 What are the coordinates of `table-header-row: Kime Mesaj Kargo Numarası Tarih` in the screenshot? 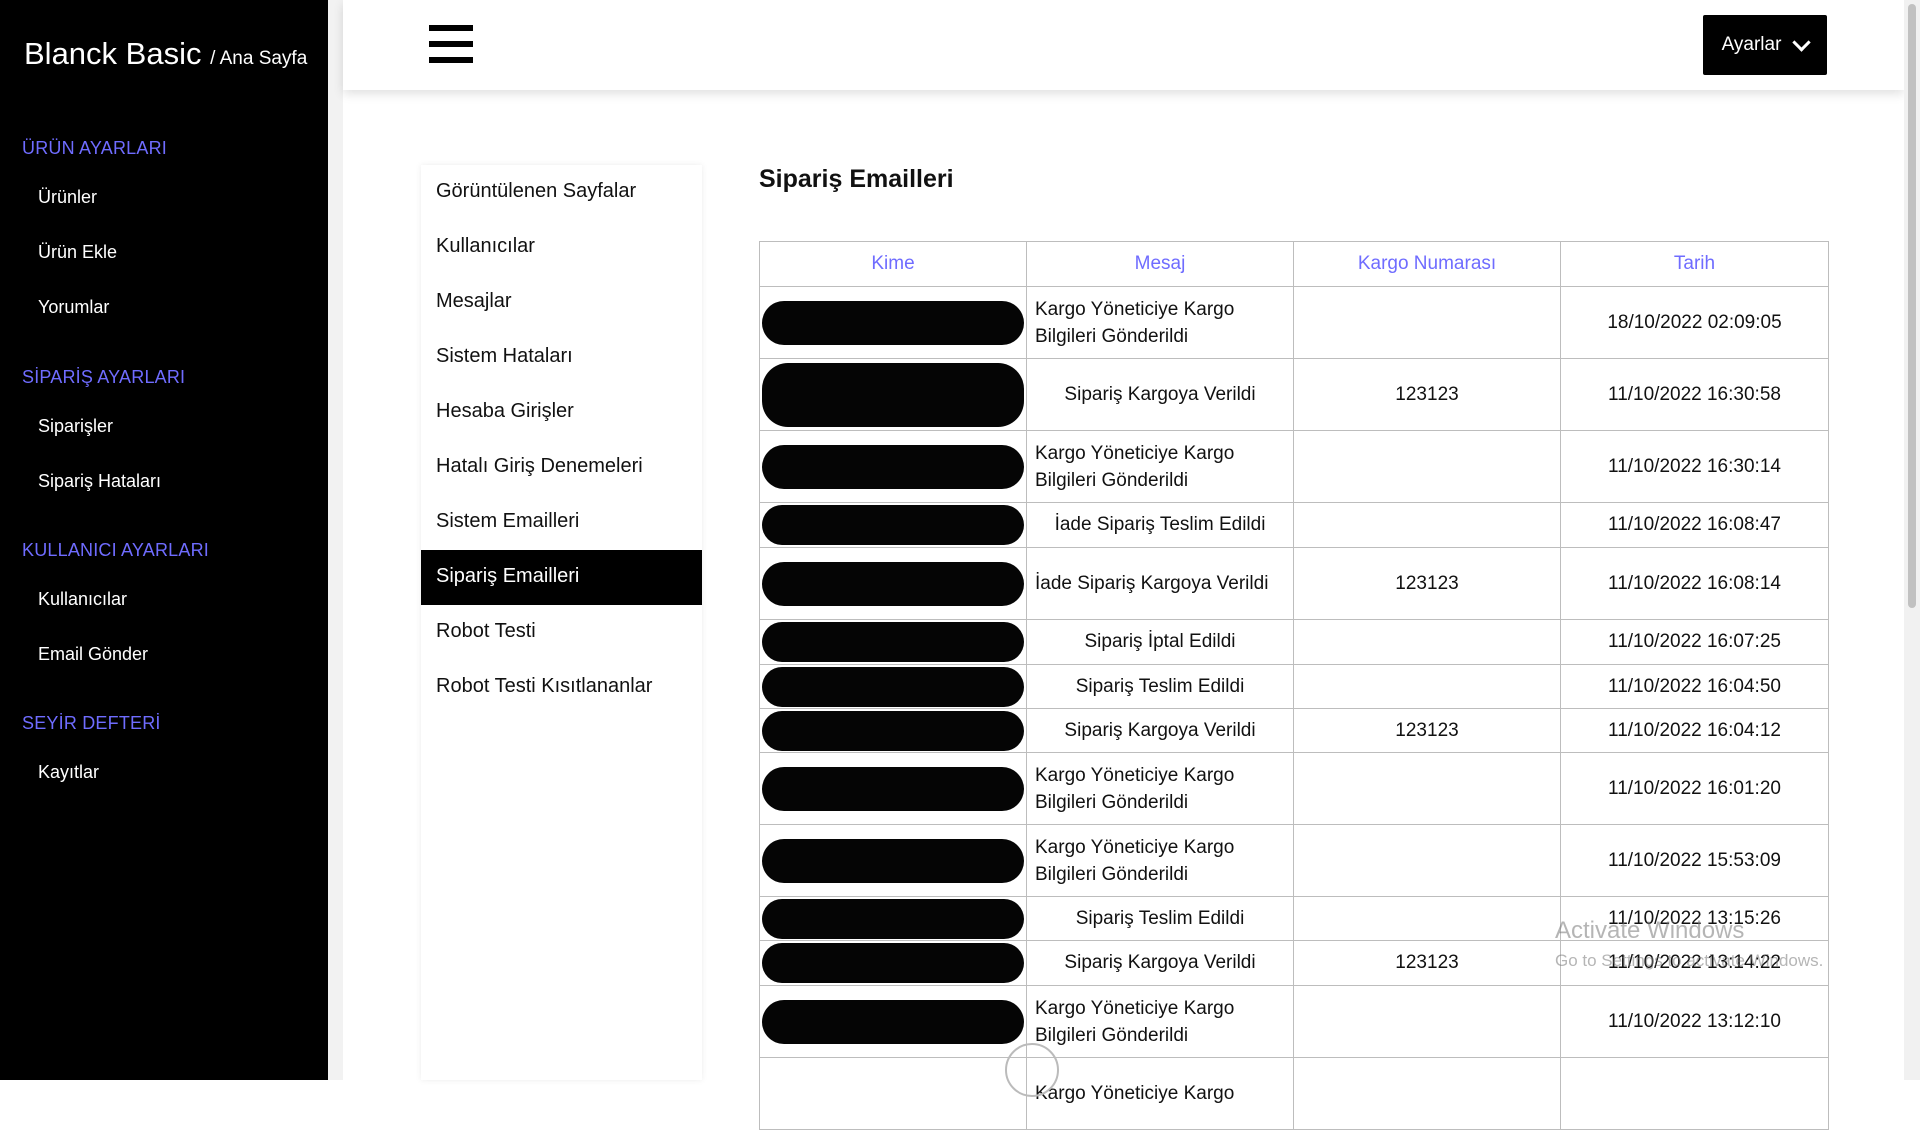 It's located at (1294, 264).